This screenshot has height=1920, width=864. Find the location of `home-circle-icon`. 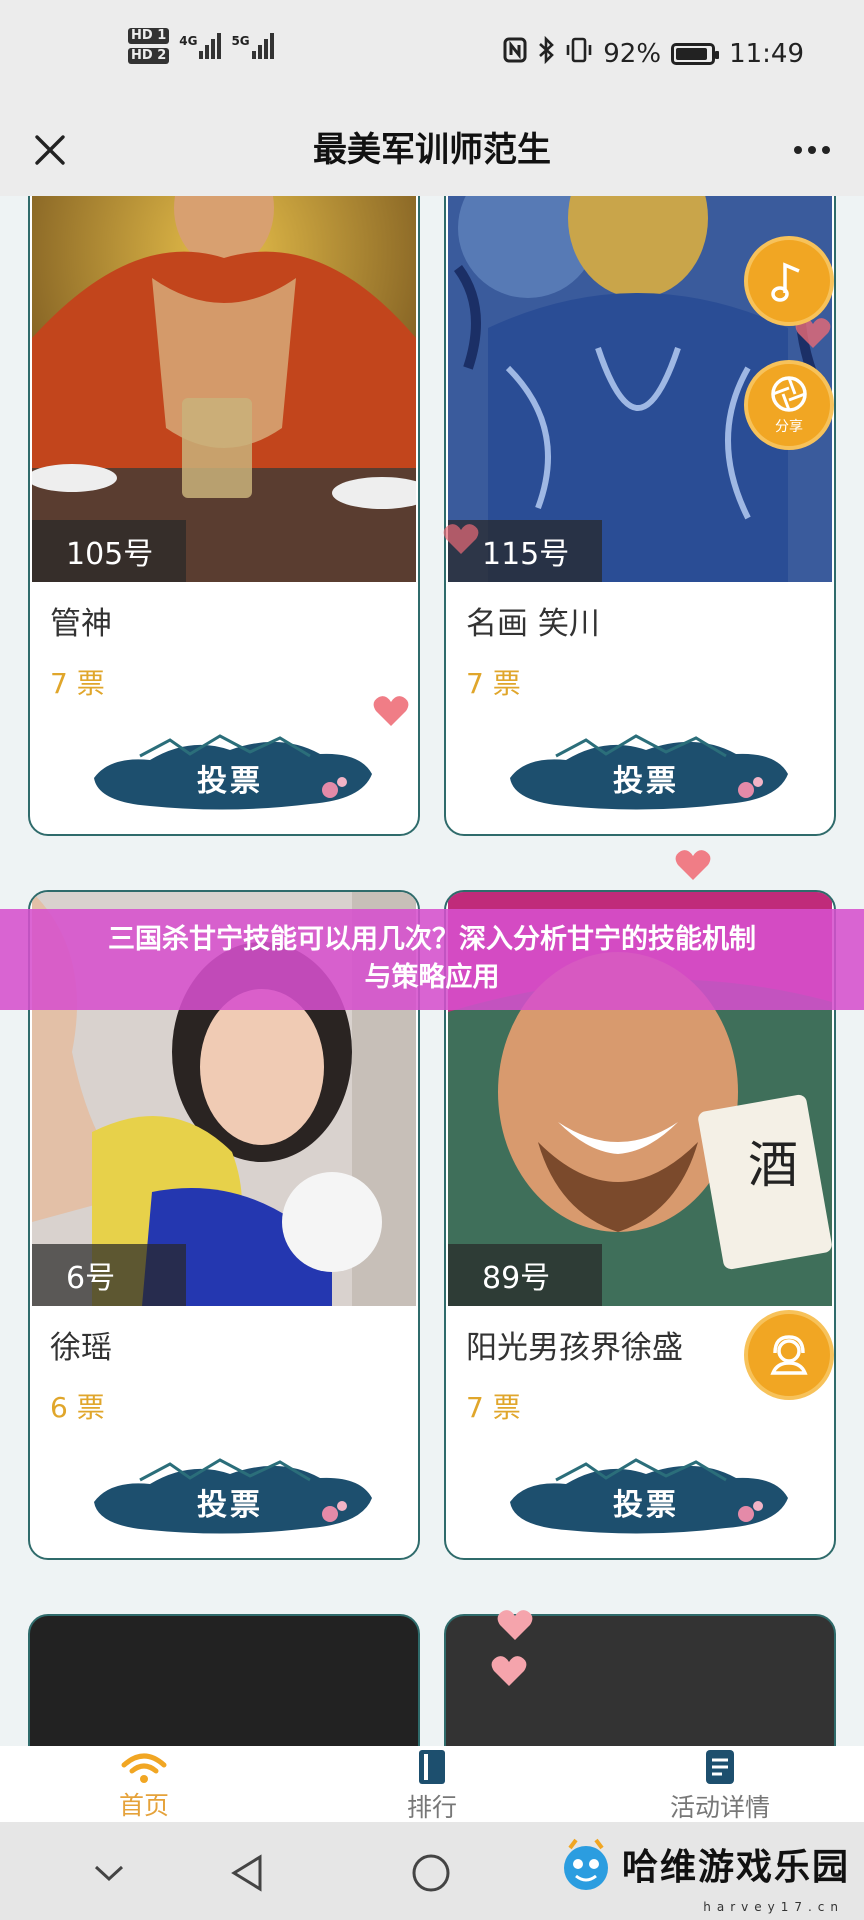

home-circle-icon is located at coordinates (431, 1873).